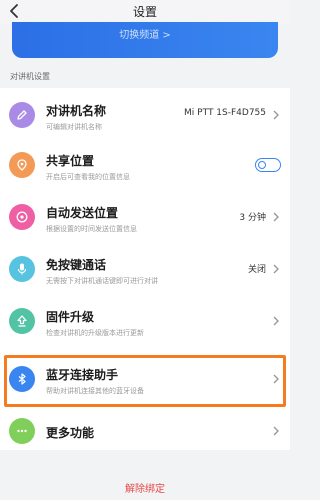  What do you see at coordinates (262, 164) in the screenshot?
I see `toggle-knob` at bounding box center [262, 164].